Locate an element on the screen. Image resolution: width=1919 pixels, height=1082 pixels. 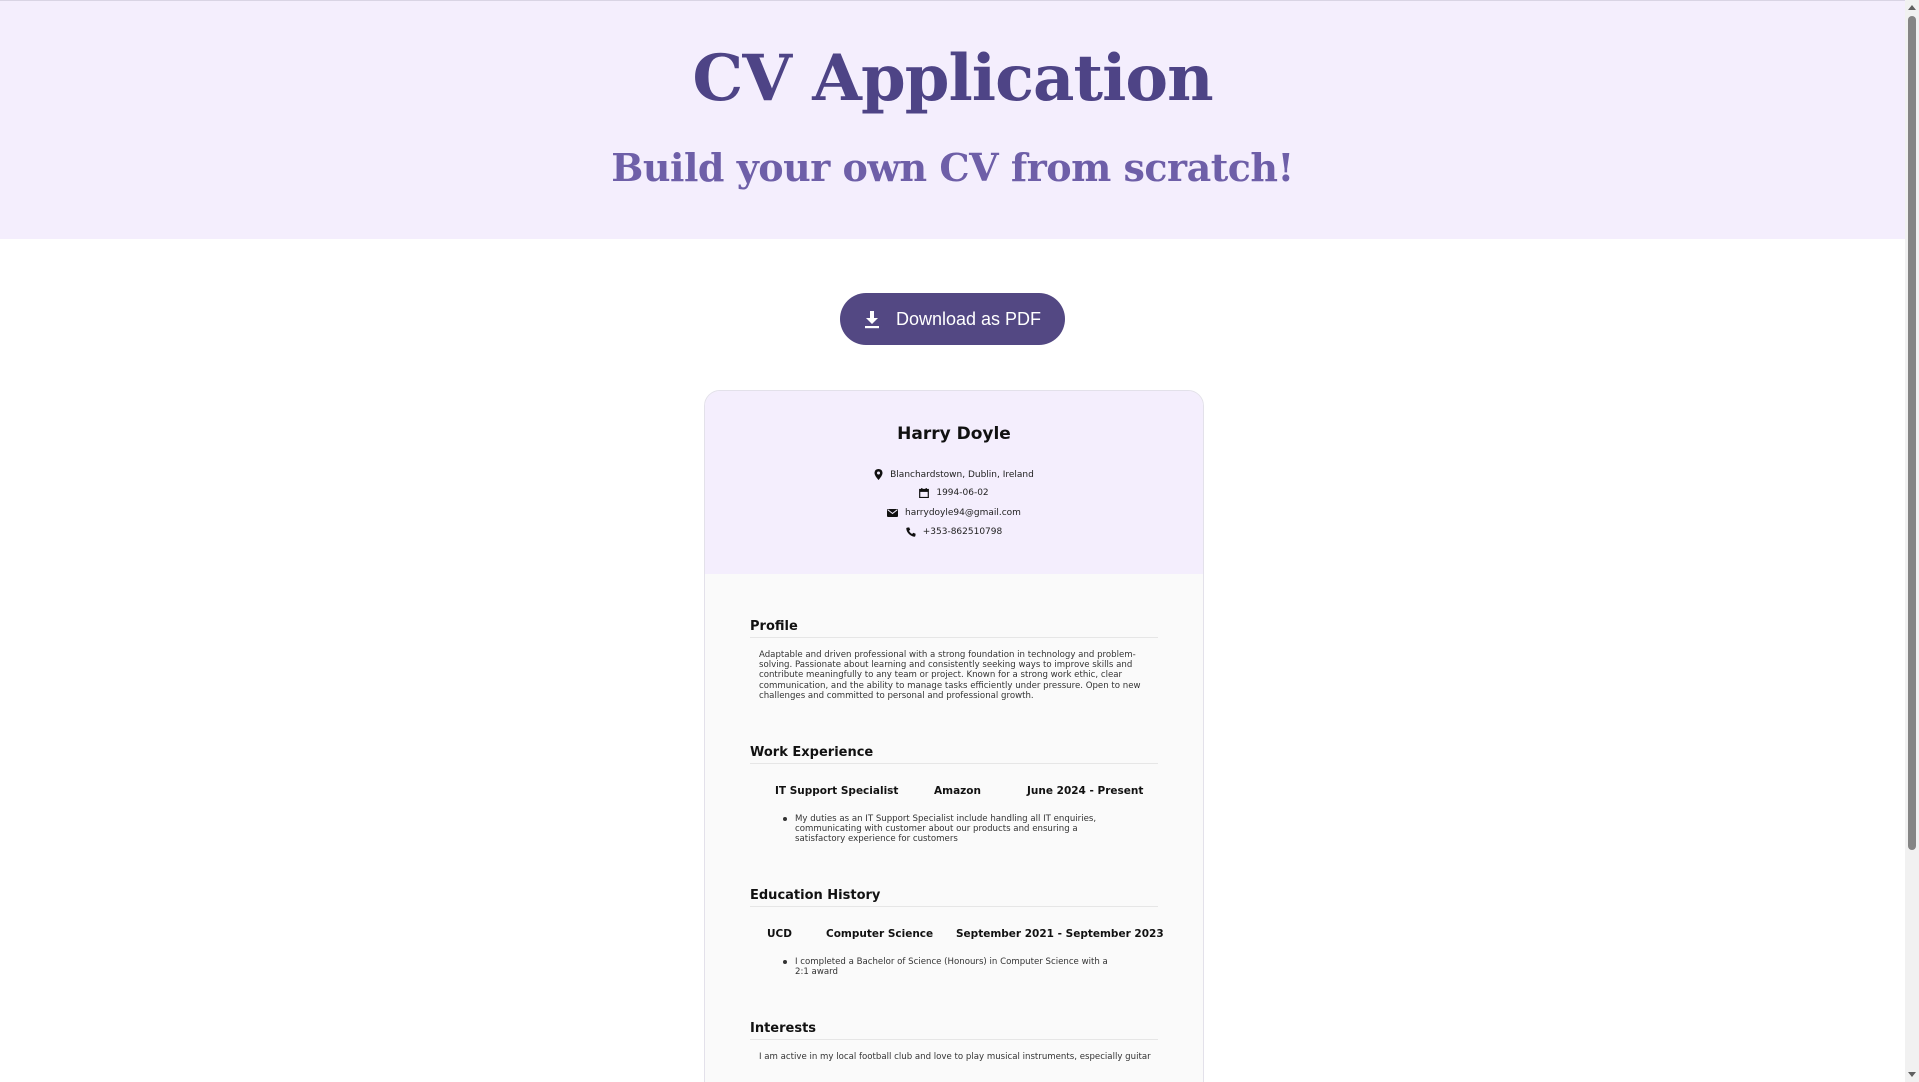
contact-email: harrydoyle94@gmail.com is located at coordinates (954, 513).